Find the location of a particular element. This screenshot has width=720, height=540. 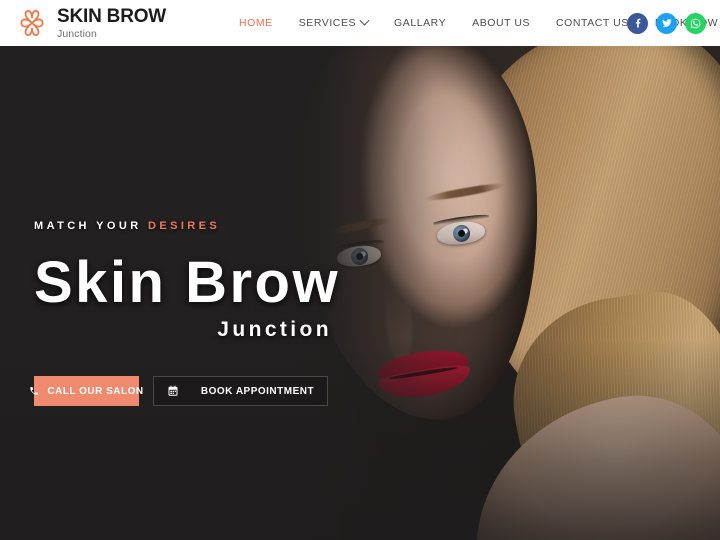

butterfly-clover-icon is located at coordinates (32, 23).